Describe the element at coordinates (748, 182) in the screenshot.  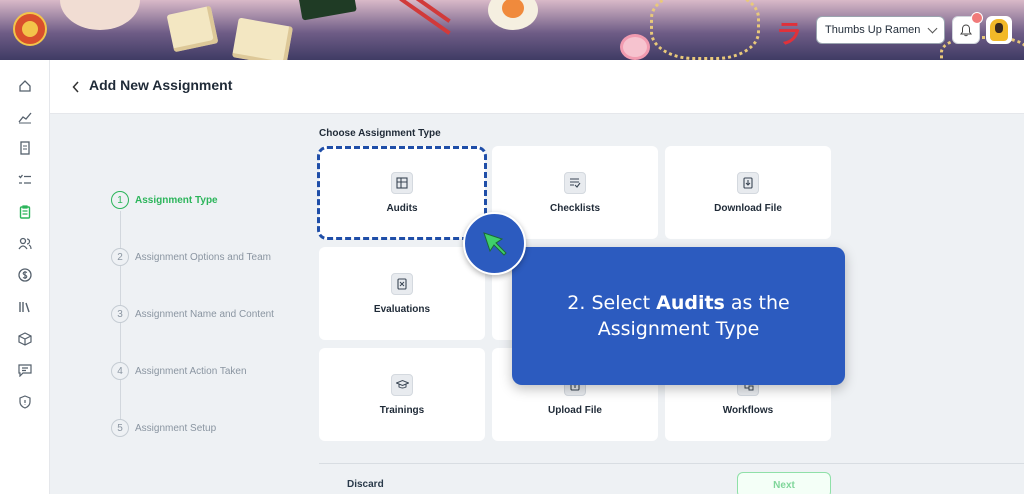
I see `download-file-icon` at that location.